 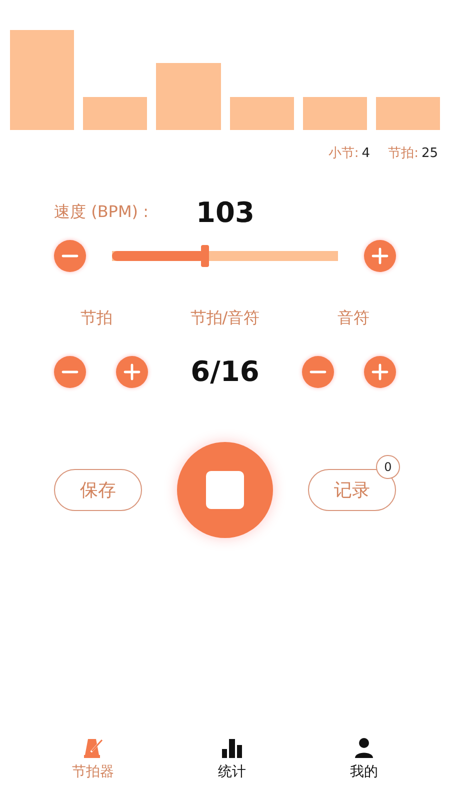 What do you see at coordinates (204, 256) in the screenshot?
I see `slider-thumb` at bounding box center [204, 256].